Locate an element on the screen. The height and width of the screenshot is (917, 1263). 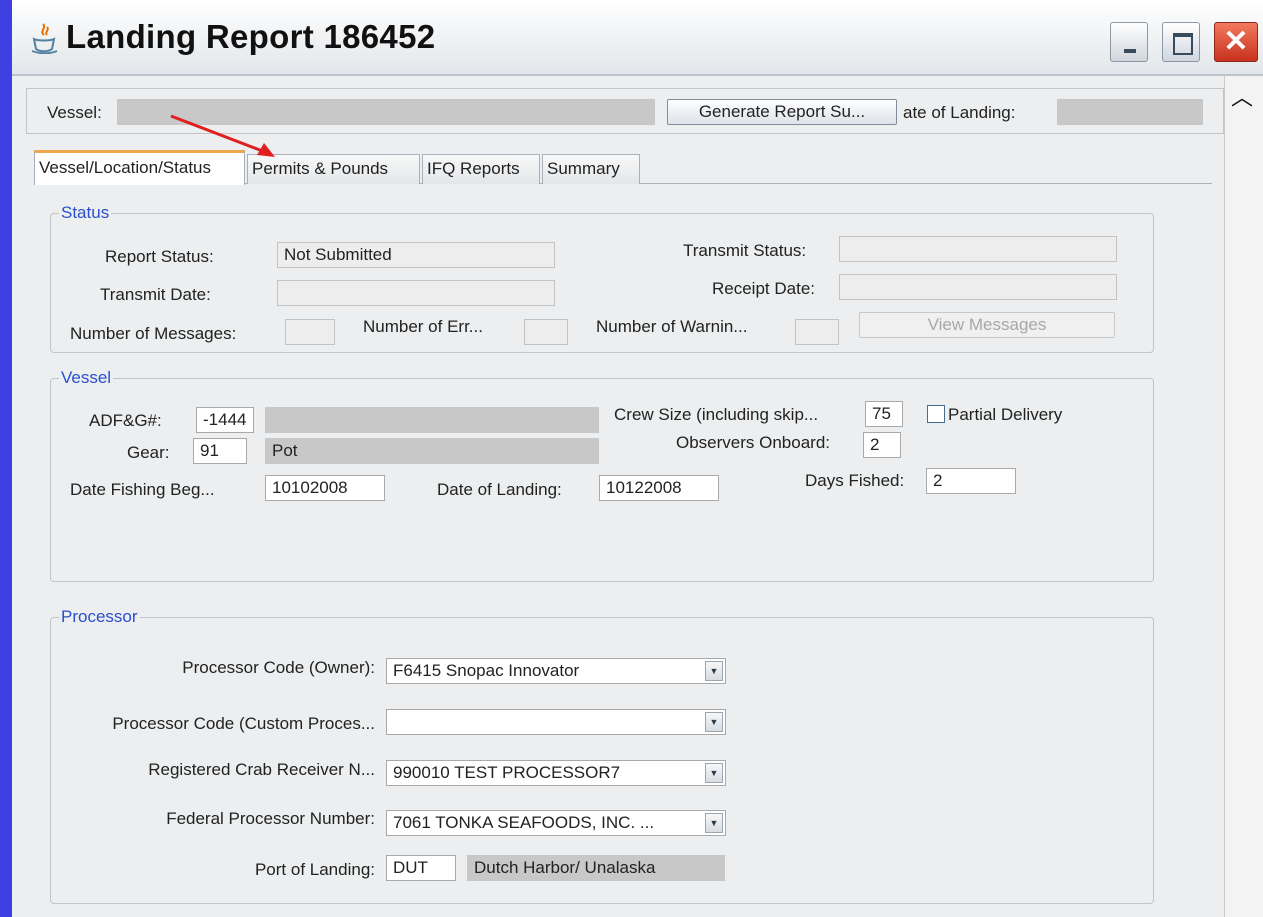
crew-size-field: 75 is located at coordinates (884, 414).